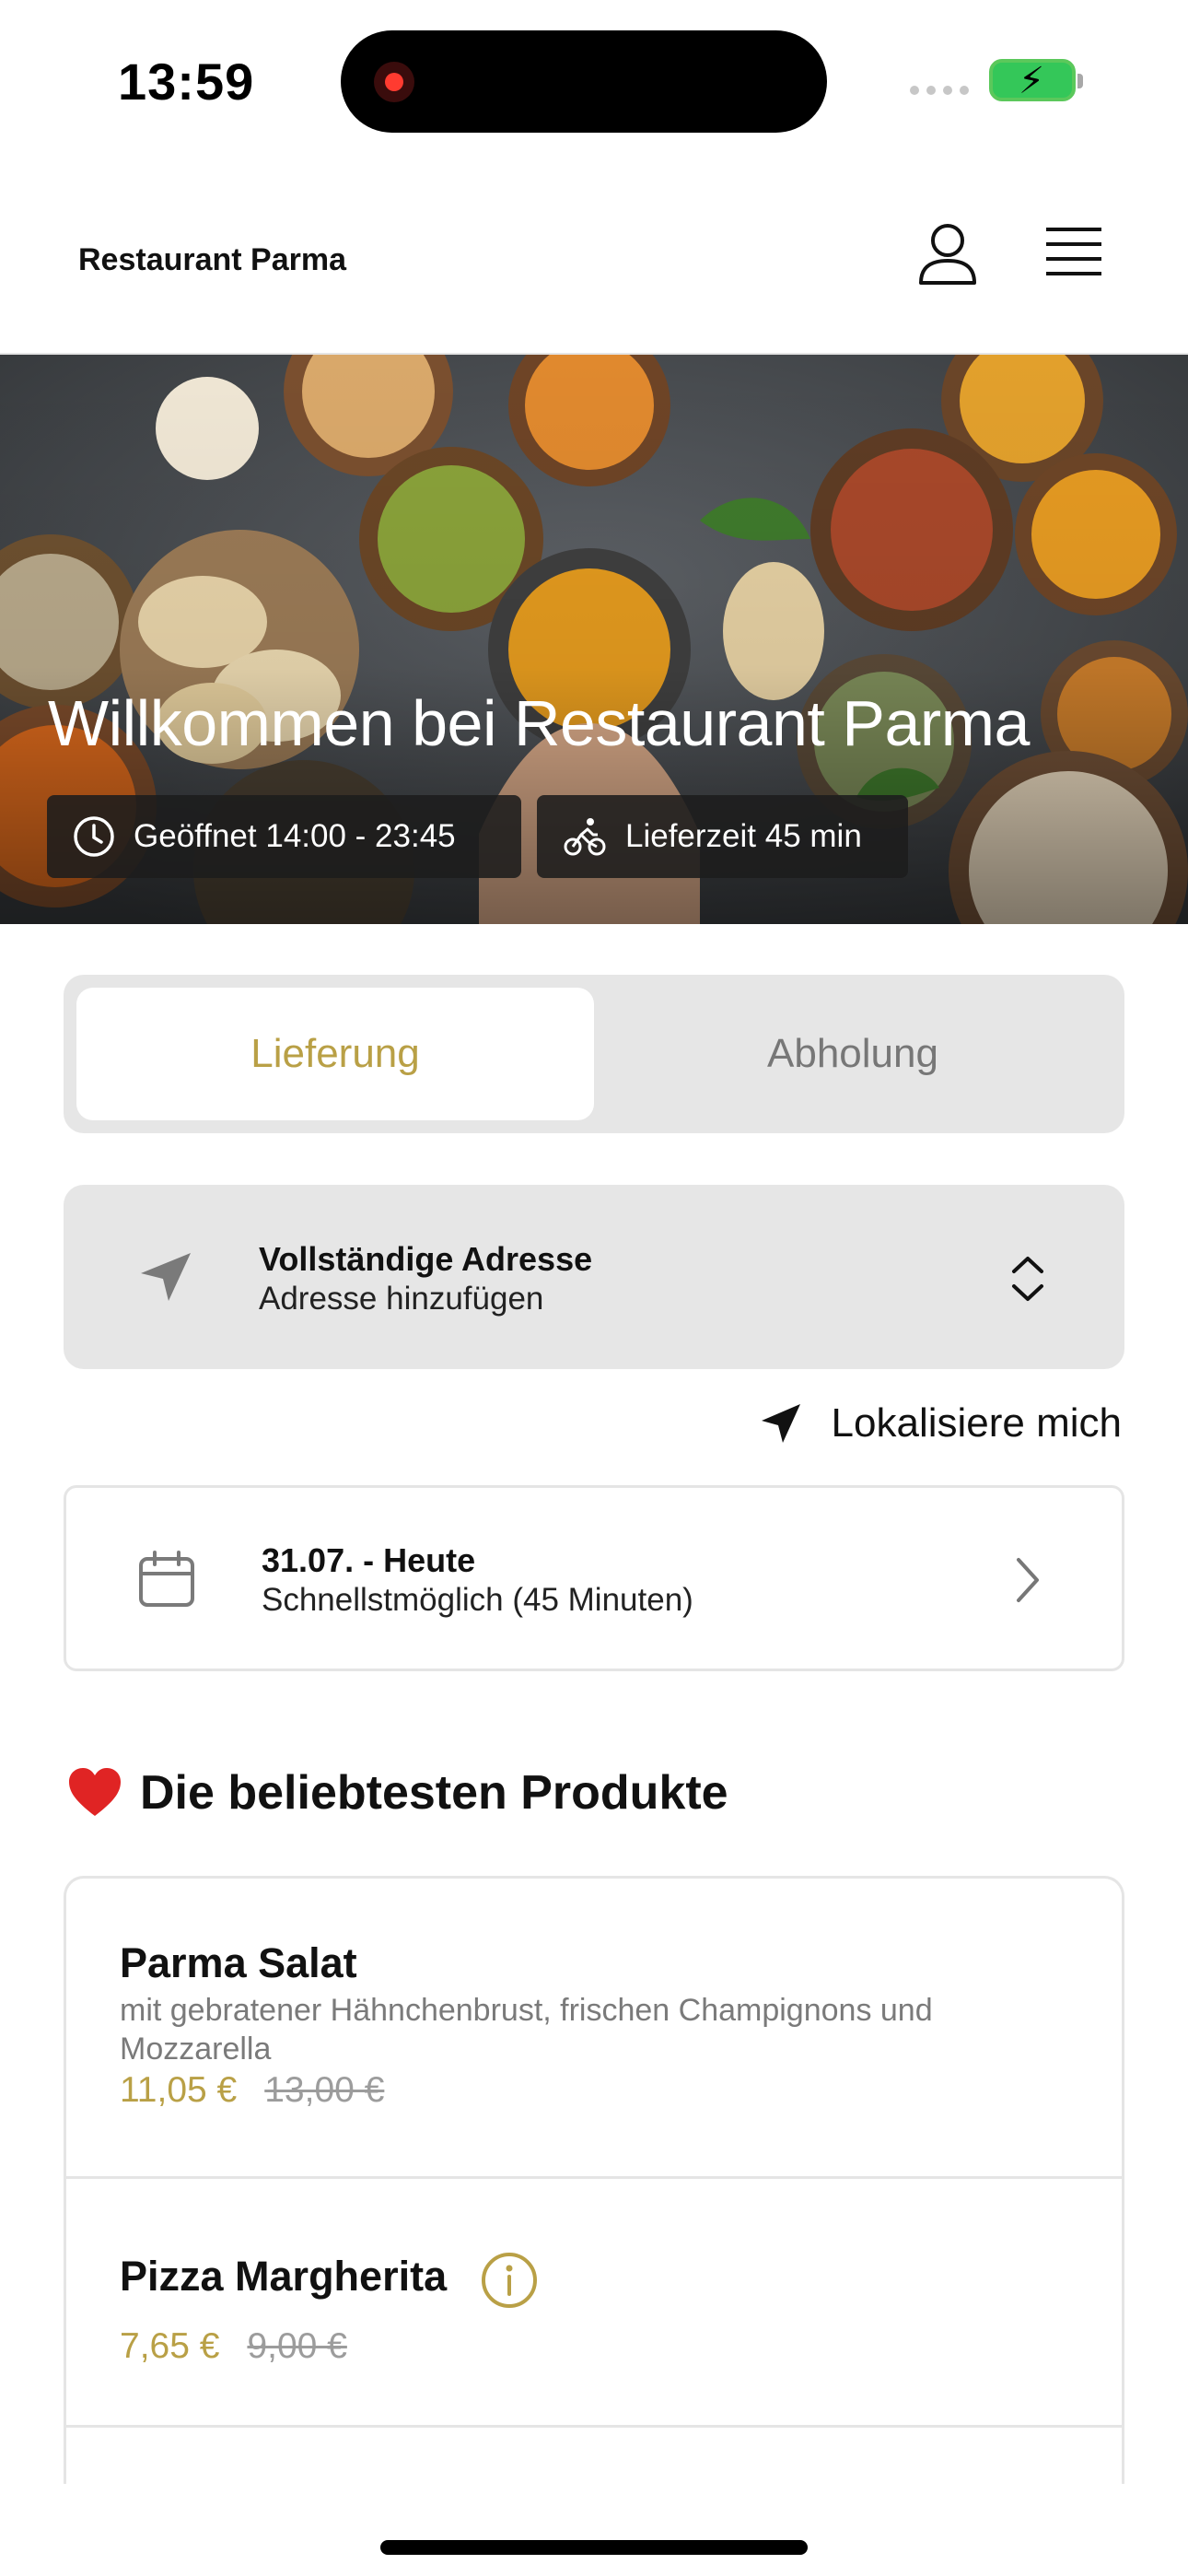 The image size is (1188, 2576). I want to click on address-subtitle: Adresse hinzufügen, so click(401, 1299).